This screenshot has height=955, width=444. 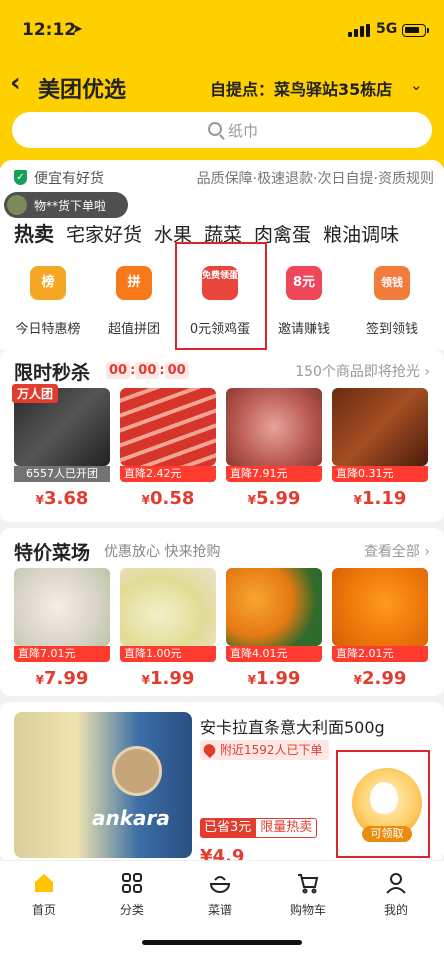 I want to click on pickup-label: 自提点：, so click(x=242, y=89).